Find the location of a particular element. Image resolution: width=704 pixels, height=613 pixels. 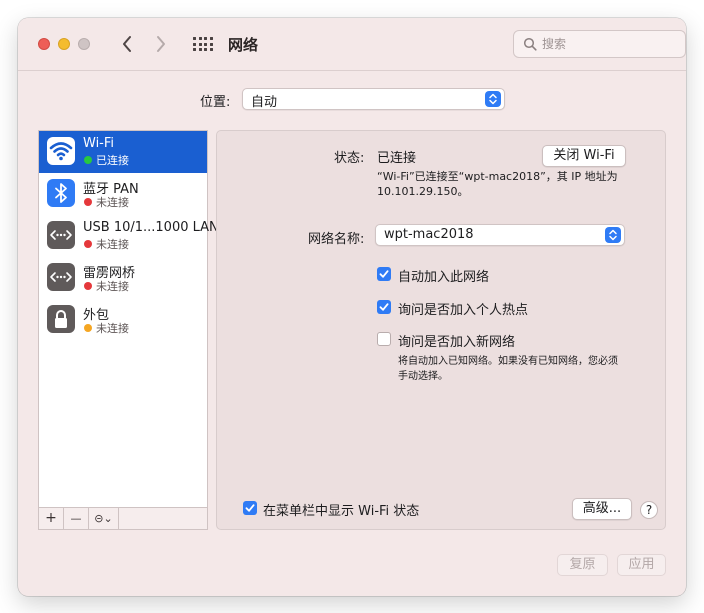

apply-button: 应用 is located at coordinates (641, 565).